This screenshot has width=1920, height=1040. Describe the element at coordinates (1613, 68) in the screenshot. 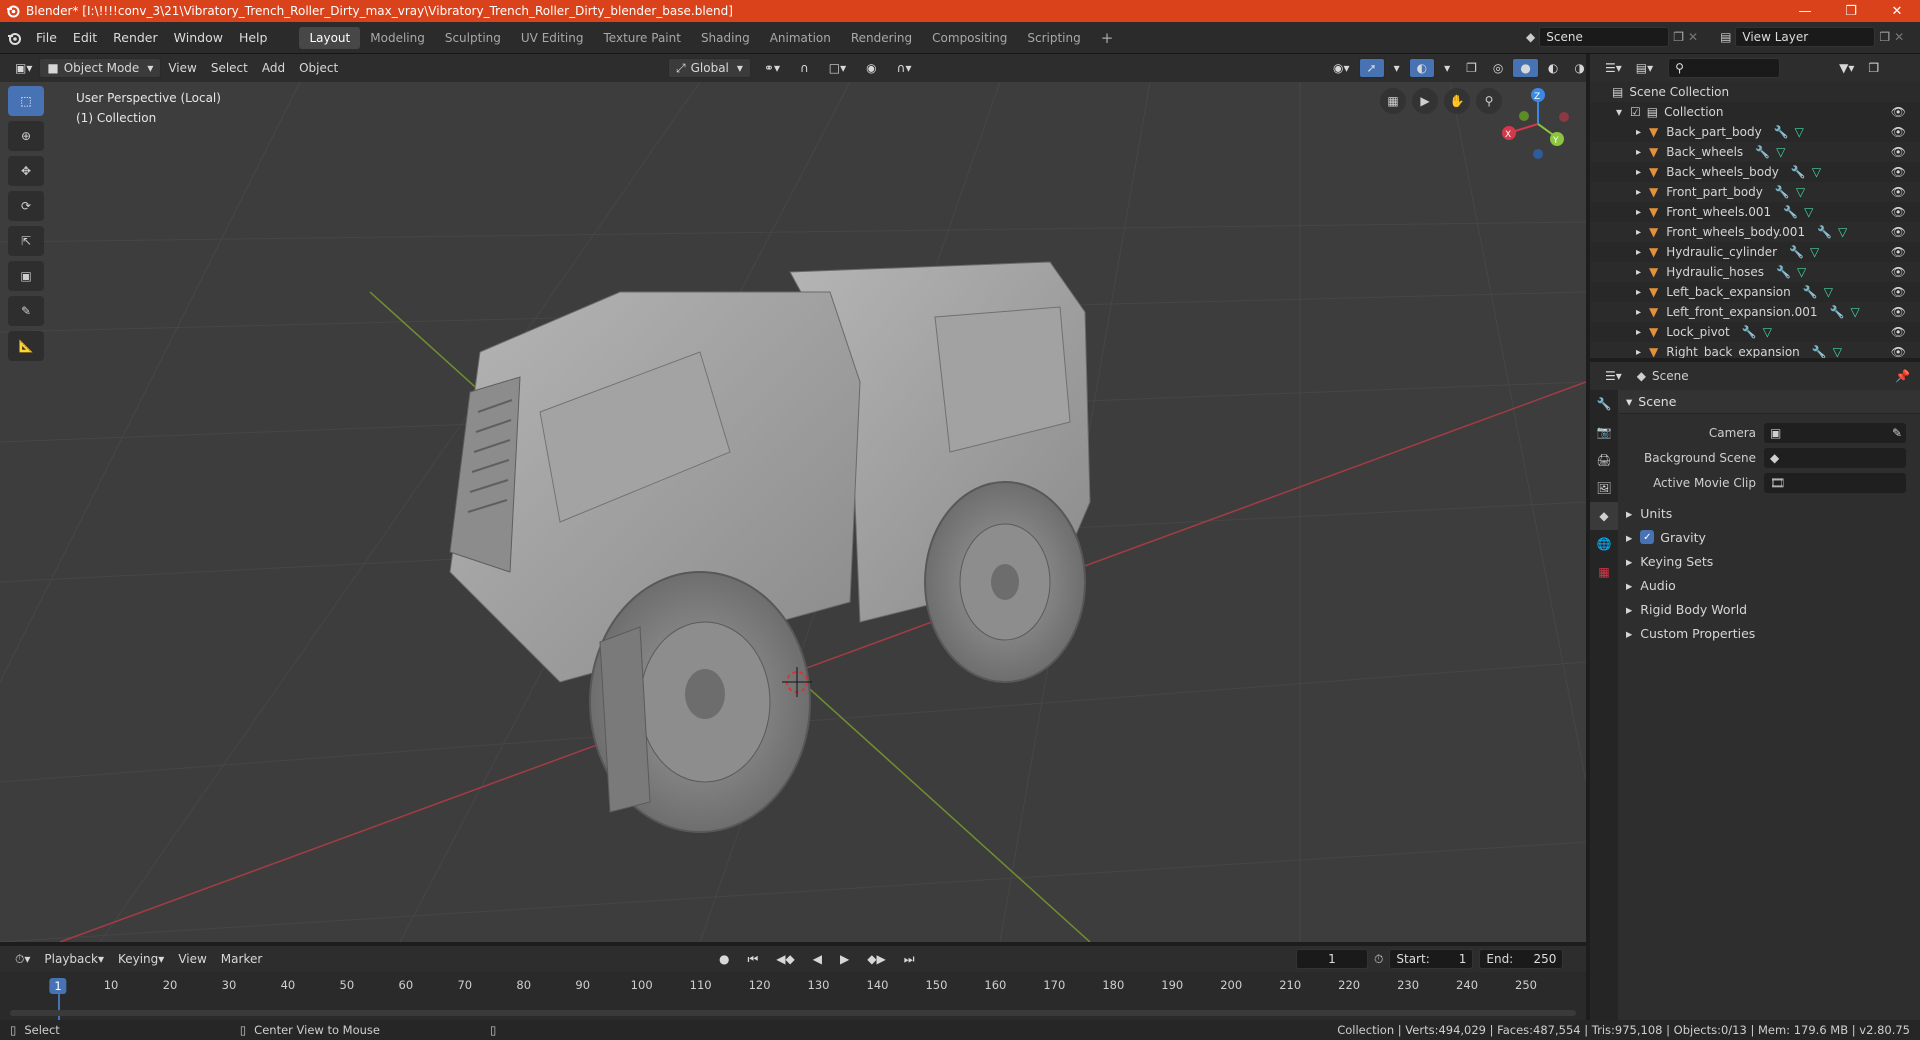

I see `outliner-editor-type-icon: ☰▾` at that location.